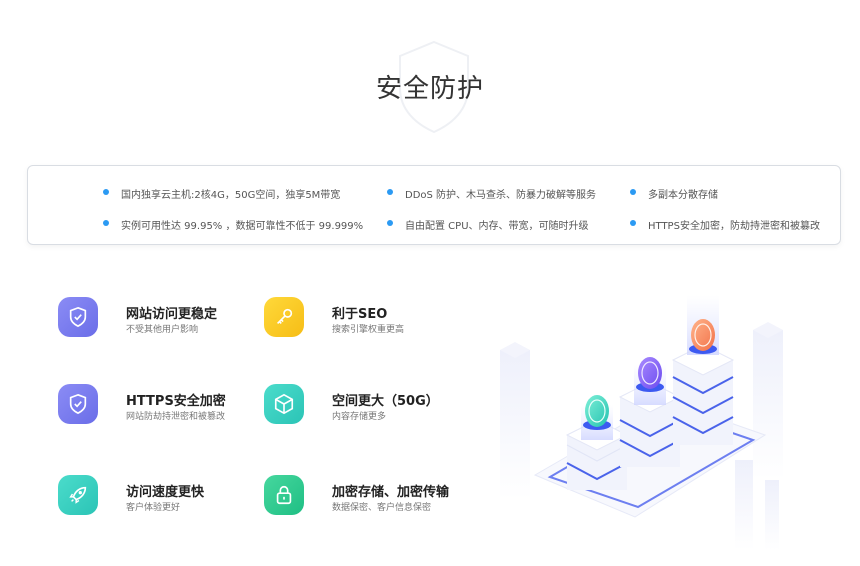 This screenshot has height=566, width=860. Describe the element at coordinates (284, 404) in the screenshot. I see `cube-icon` at that location.